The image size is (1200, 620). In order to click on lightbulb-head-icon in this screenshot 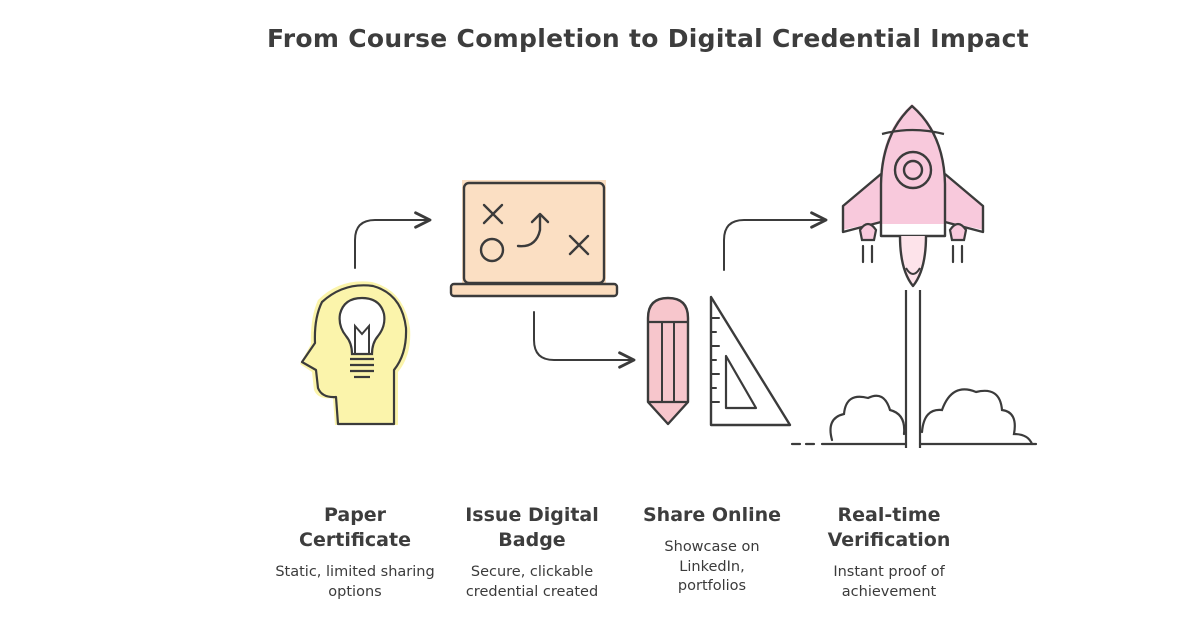, I will do `click(355, 353)`.